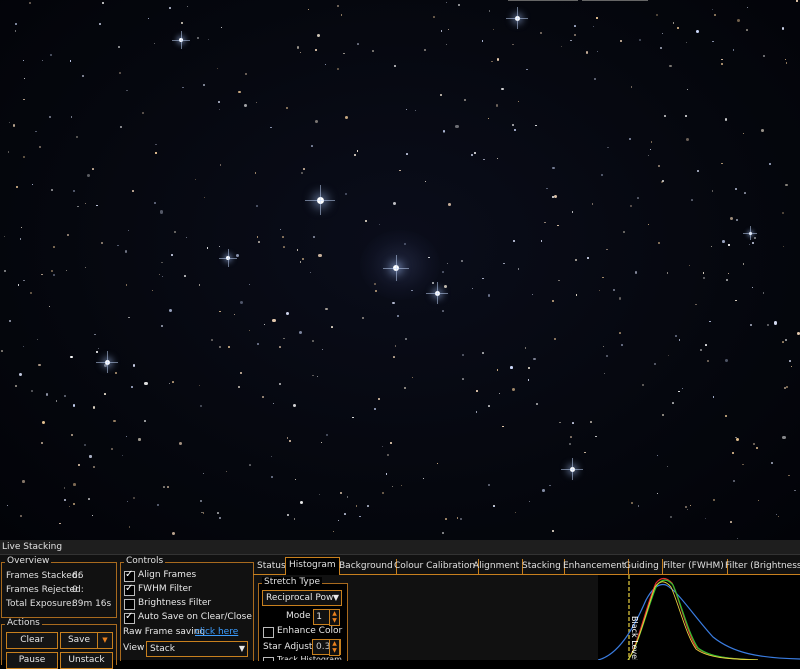 This screenshot has width=800, height=669. What do you see at coordinates (642, 566) in the screenshot?
I see `tab-guiding: Guiding` at bounding box center [642, 566].